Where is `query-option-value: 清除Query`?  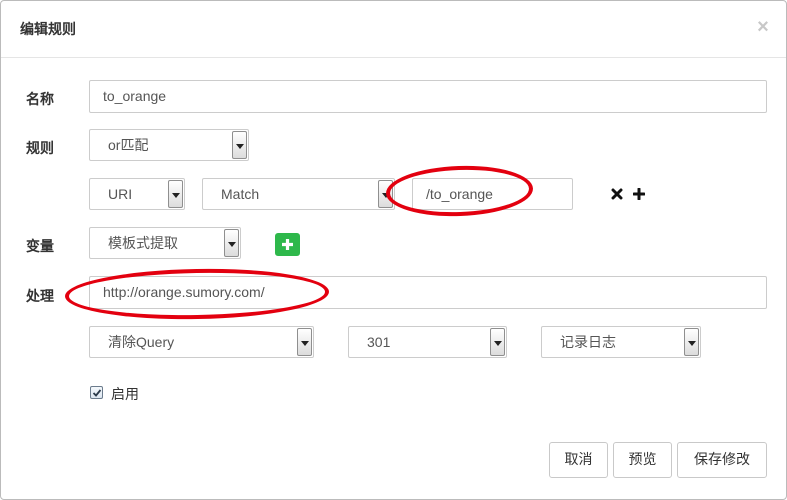 query-option-value: 清除Query is located at coordinates (141, 342).